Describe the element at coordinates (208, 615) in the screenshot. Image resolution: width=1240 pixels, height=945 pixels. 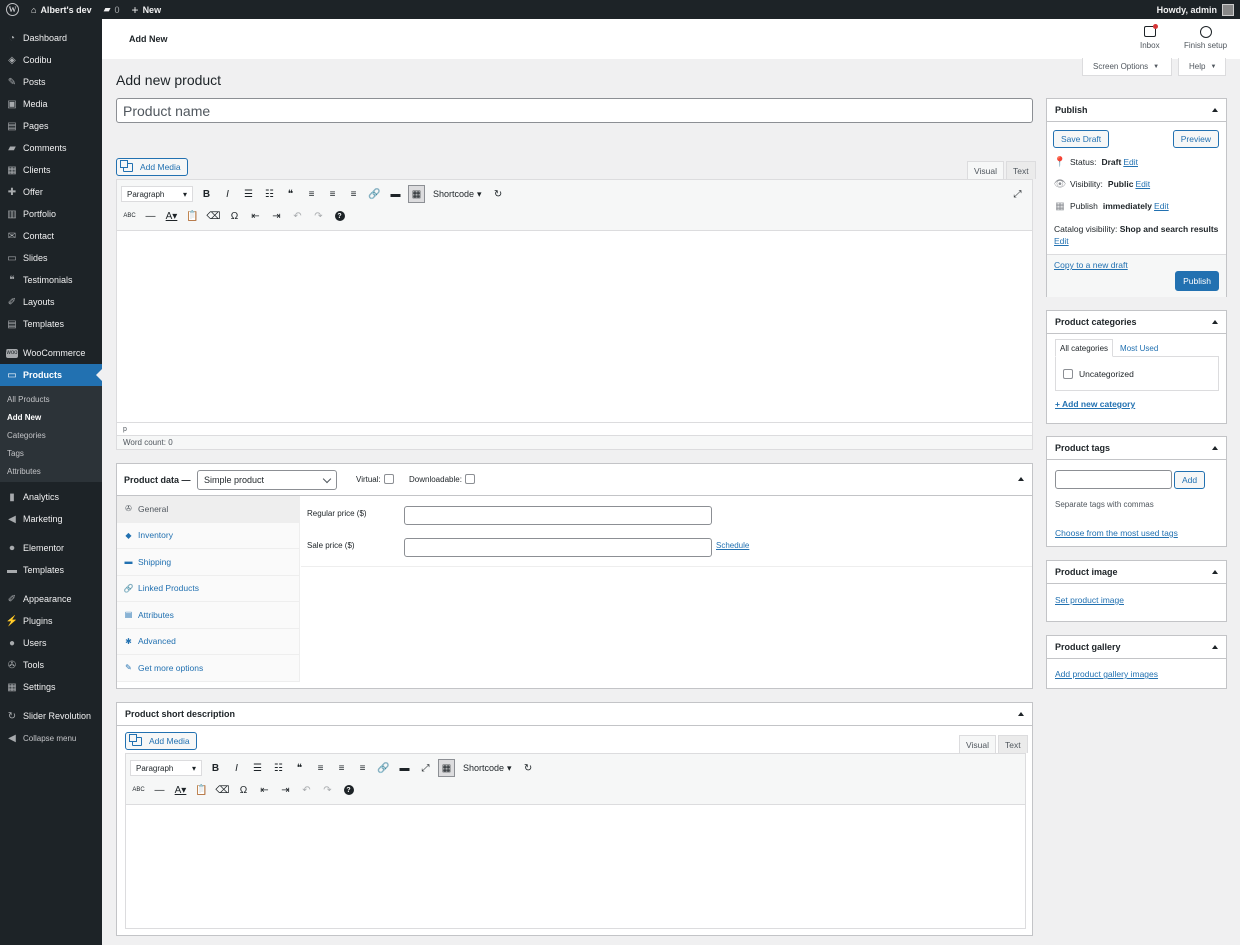
I see `tab-attributes: ▤ Attributes` at that location.